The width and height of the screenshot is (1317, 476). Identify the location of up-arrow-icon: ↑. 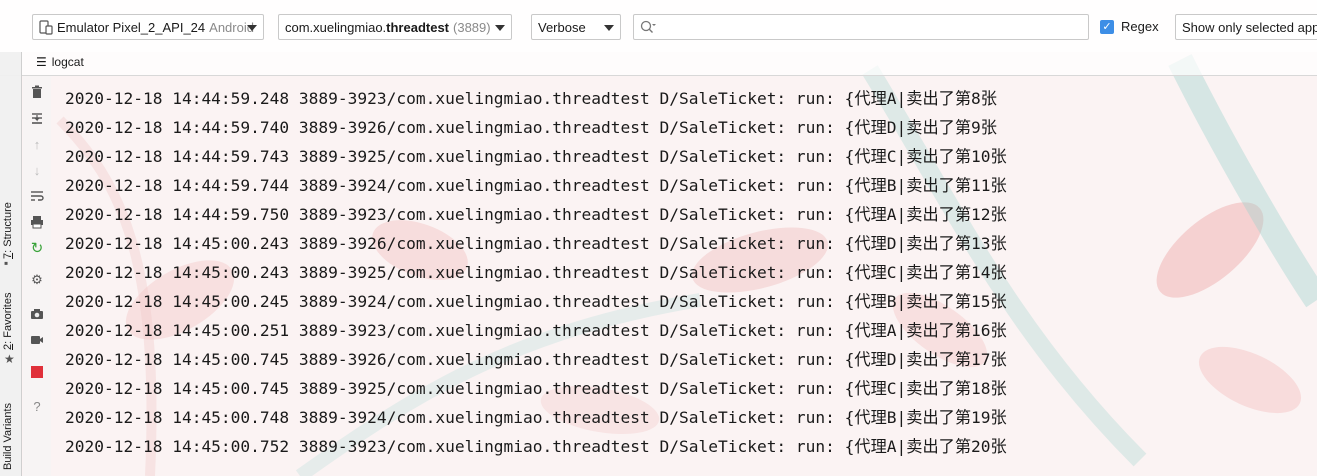
(37, 144).